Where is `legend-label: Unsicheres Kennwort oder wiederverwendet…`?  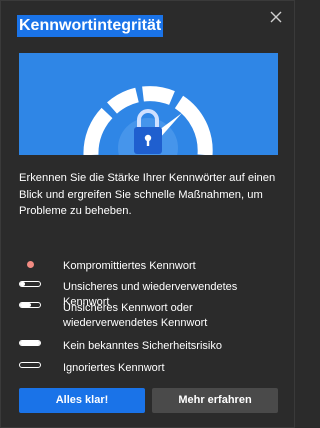 legend-label: Unsicheres Kennwort oder wiederverwendet… is located at coordinates (135, 315).